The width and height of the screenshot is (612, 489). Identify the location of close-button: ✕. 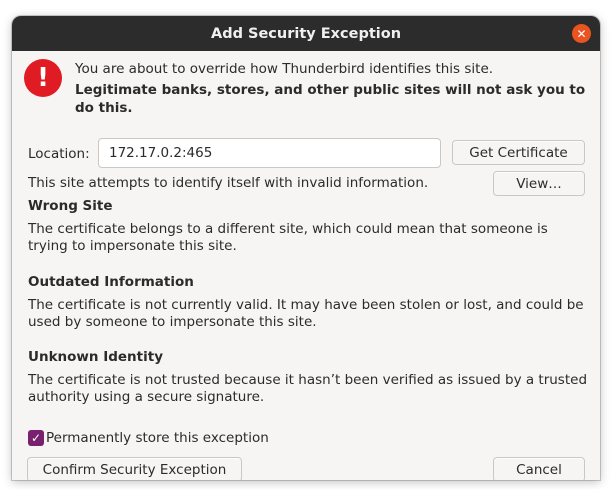
(581, 33).